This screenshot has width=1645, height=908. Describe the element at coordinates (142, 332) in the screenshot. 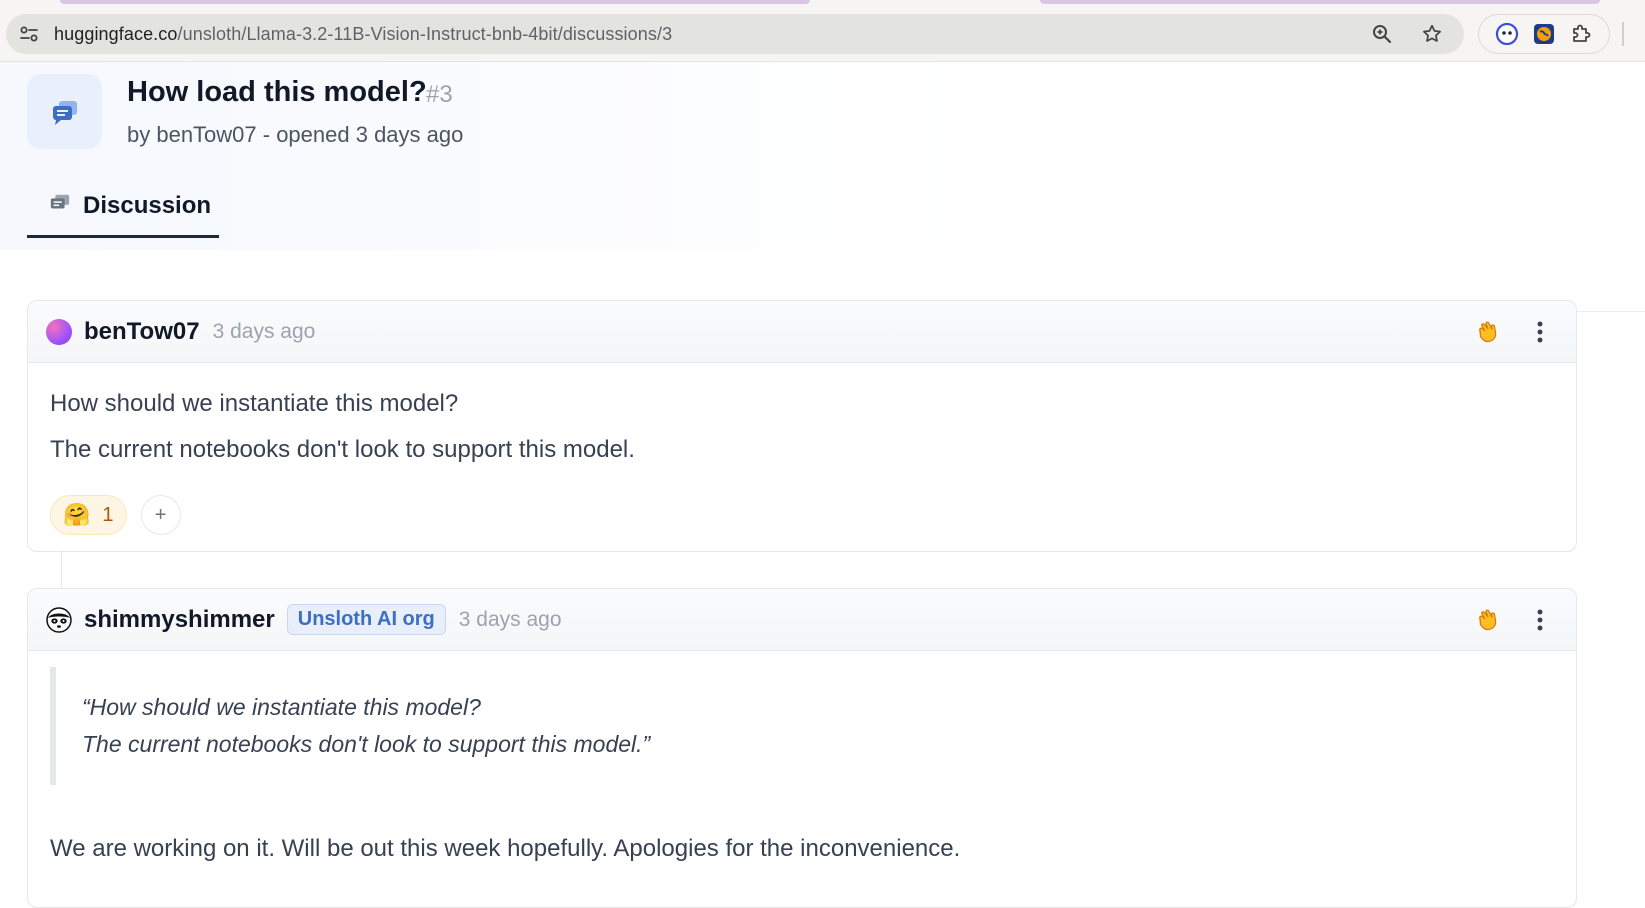

I see `comment-author: benTow07` at that location.